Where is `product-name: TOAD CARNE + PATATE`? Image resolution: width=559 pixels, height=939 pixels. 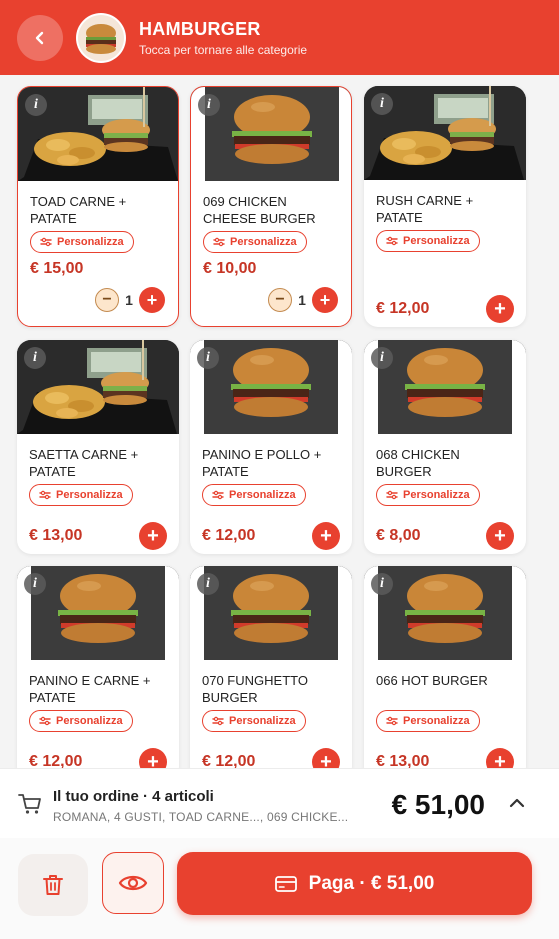 product-name: TOAD CARNE + PATATE is located at coordinates (78, 210).